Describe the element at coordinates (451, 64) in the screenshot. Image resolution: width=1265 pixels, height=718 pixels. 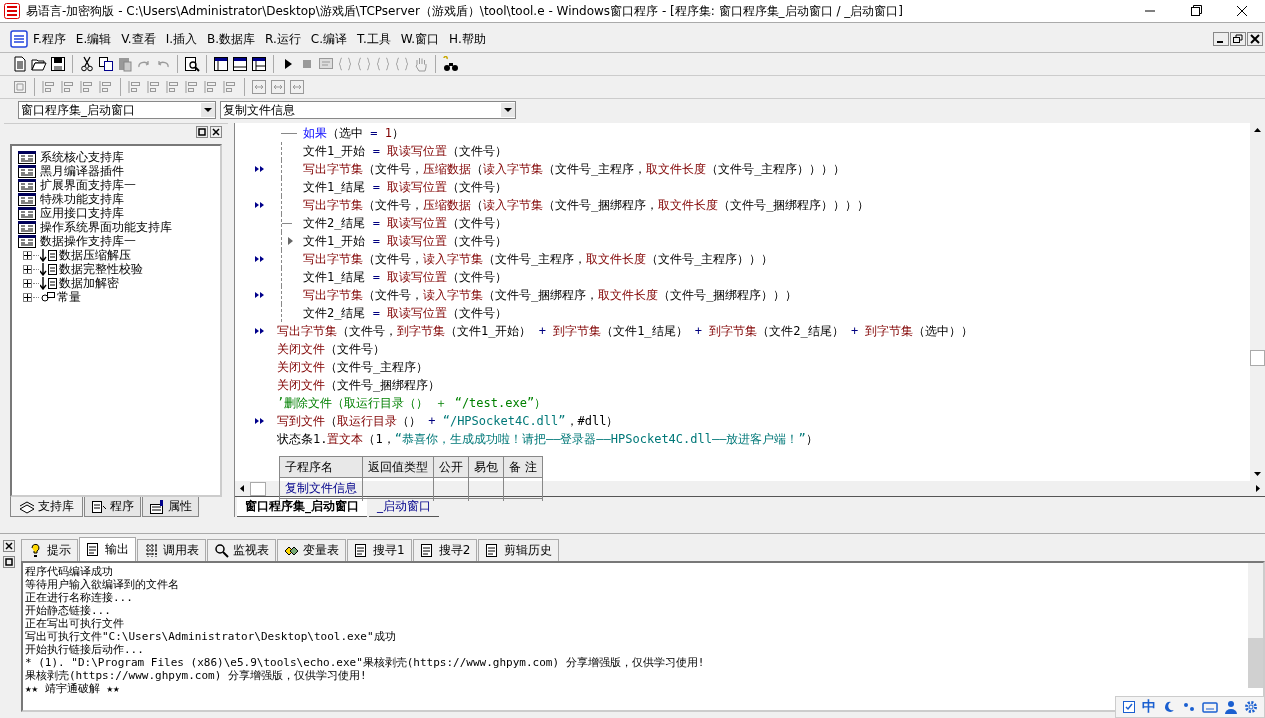
I see `binoculars-icon` at that location.